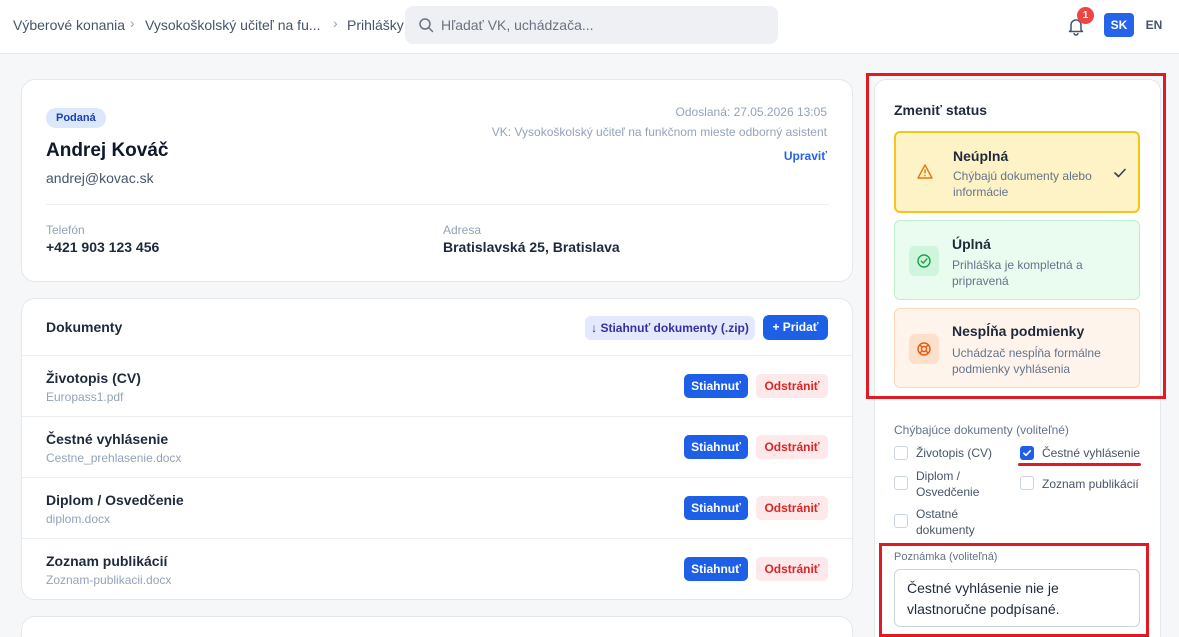 The width and height of the screenshot is (1179, 637). I want to click on status-option-title: Neúplná, so click(981, 156).